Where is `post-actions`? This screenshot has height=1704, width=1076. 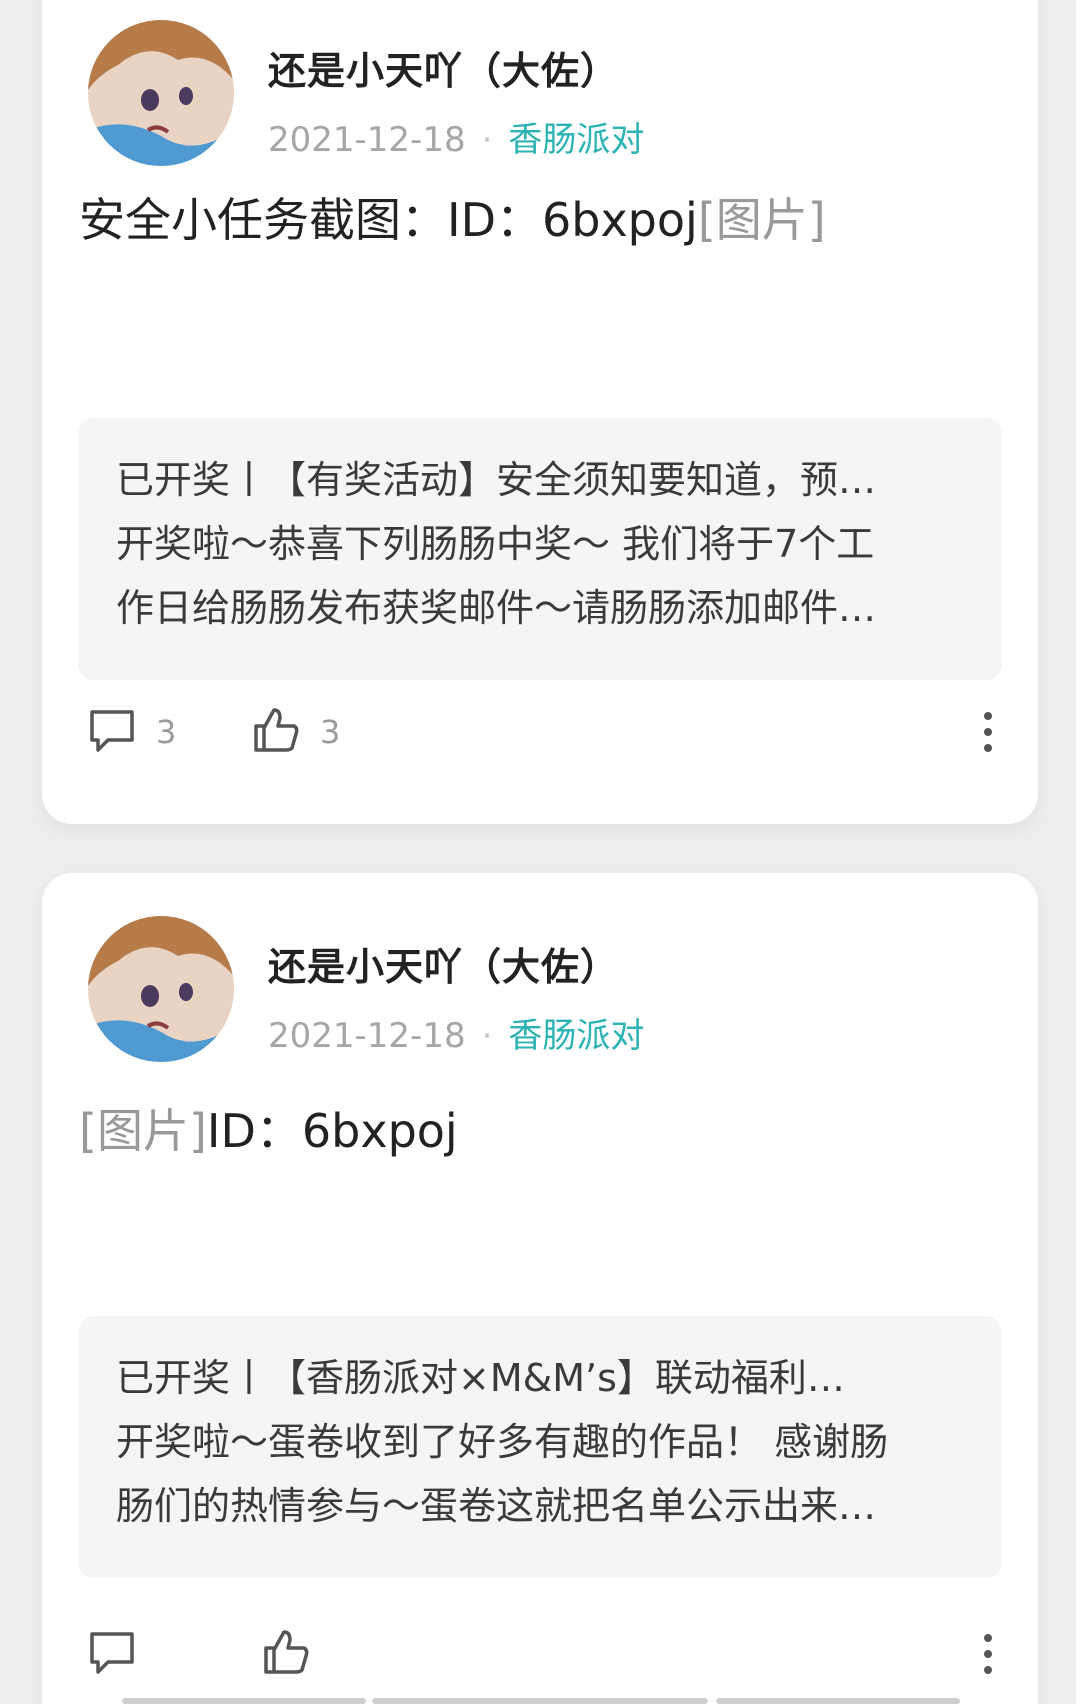 post-actions is located at coordinates (546, 1654).